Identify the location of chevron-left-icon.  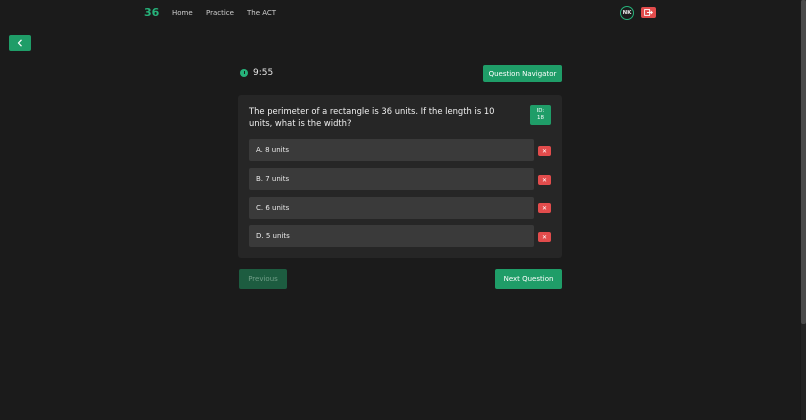
(19, 43).